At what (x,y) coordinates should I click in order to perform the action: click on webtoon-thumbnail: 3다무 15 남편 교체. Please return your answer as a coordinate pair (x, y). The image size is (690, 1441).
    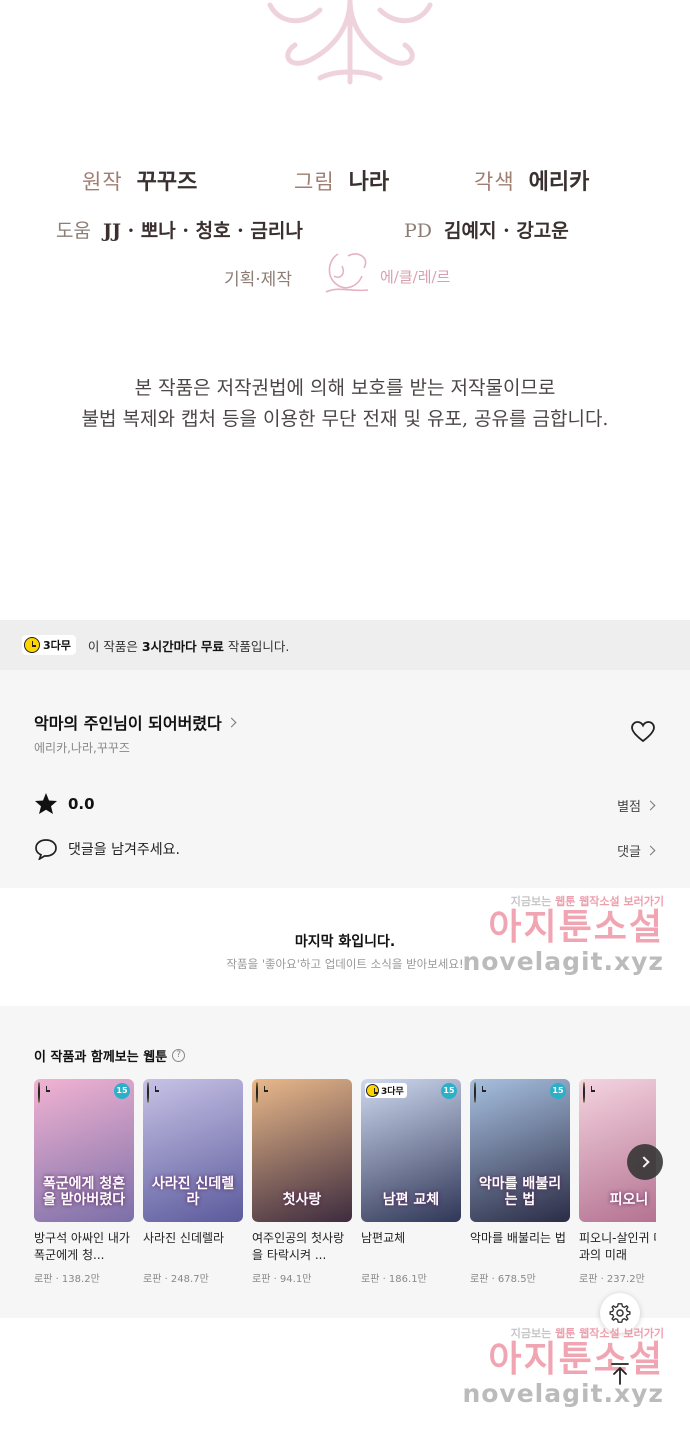
    Looking at the image, I should click on (411, 1150).